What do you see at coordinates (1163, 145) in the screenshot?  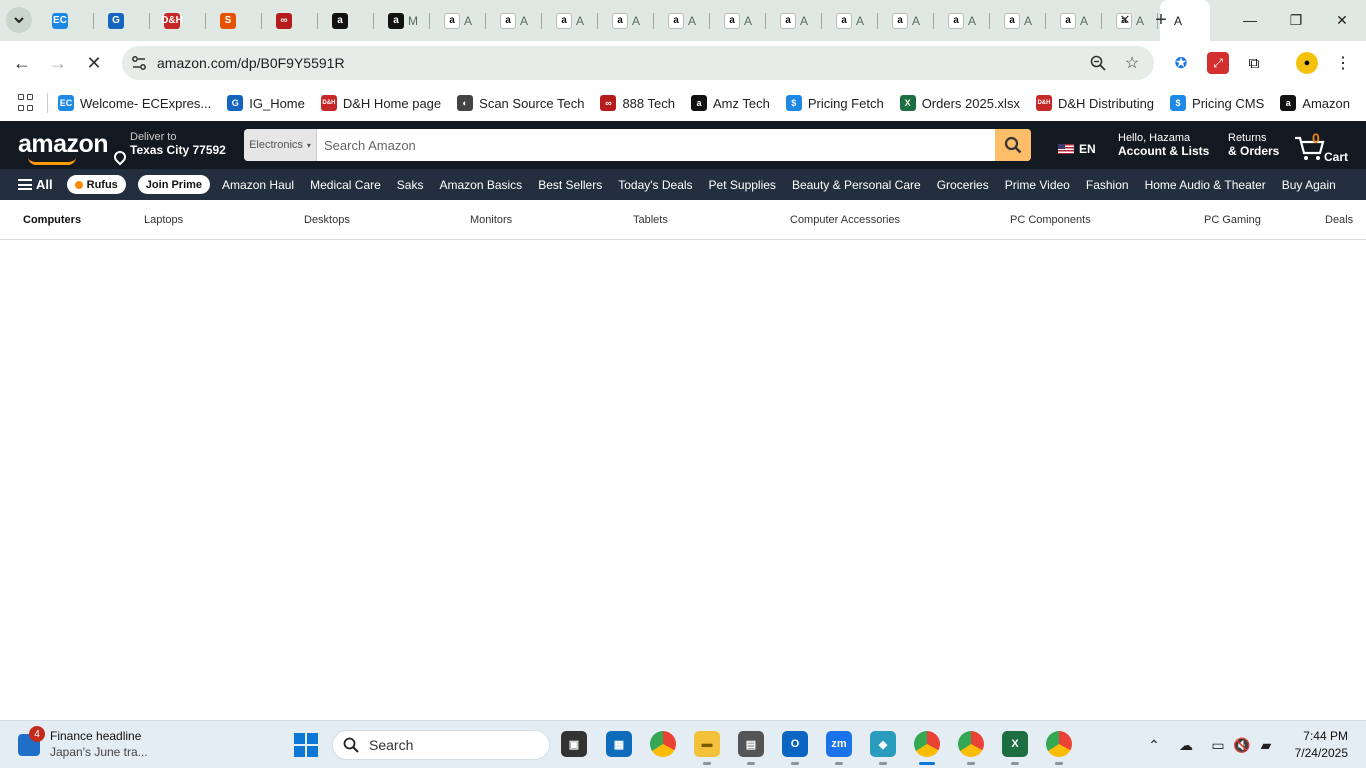 I see `account-lists: Hello, Hazama Account & Lists` at bounding box center [1163, 145].